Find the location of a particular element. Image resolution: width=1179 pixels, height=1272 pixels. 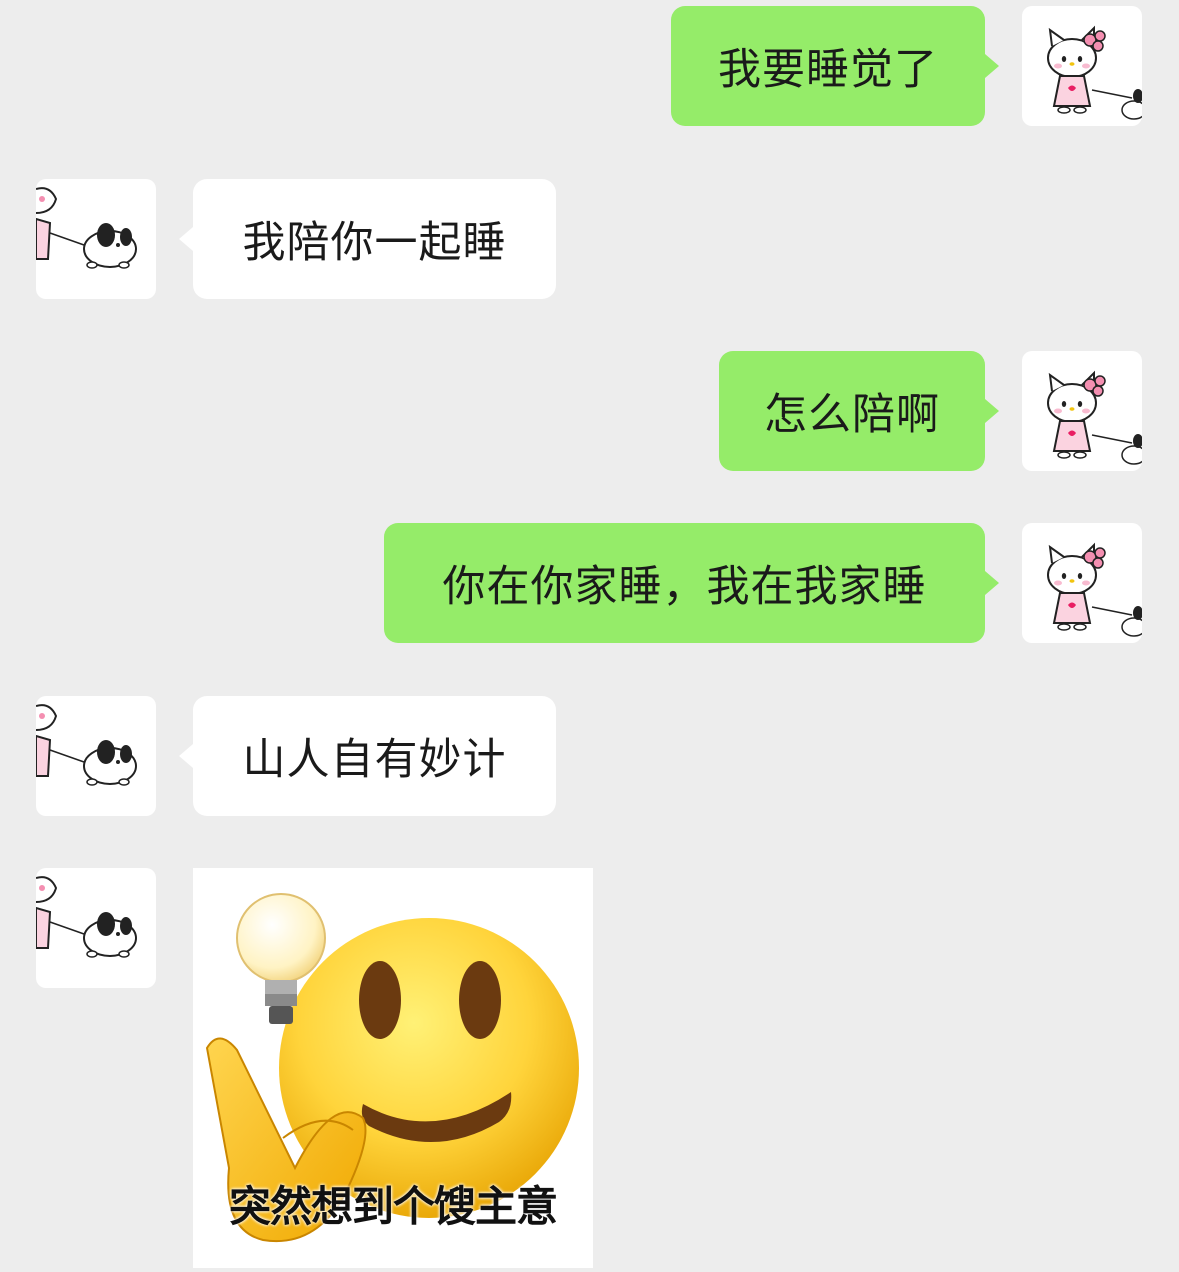

message-text: 怎么陪啊 is located at coordinates (852, 415).